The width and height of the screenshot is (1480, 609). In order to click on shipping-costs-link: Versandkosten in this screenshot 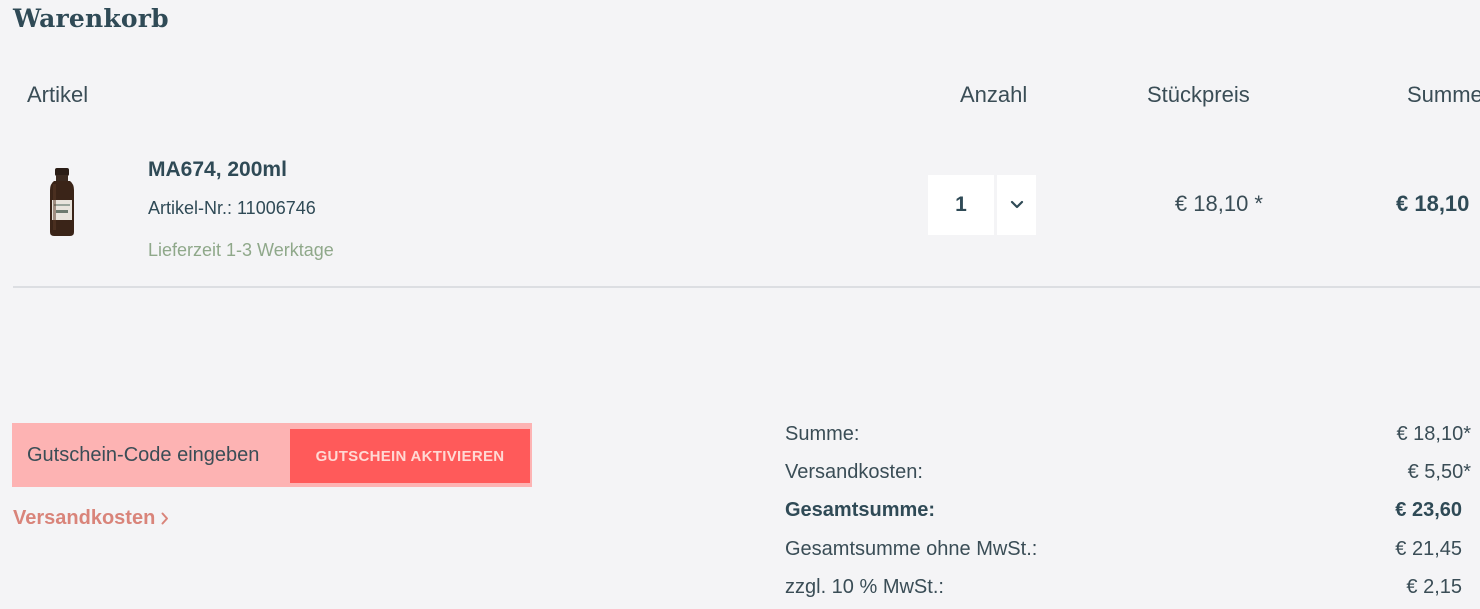, I will do `click(91, 518)`.